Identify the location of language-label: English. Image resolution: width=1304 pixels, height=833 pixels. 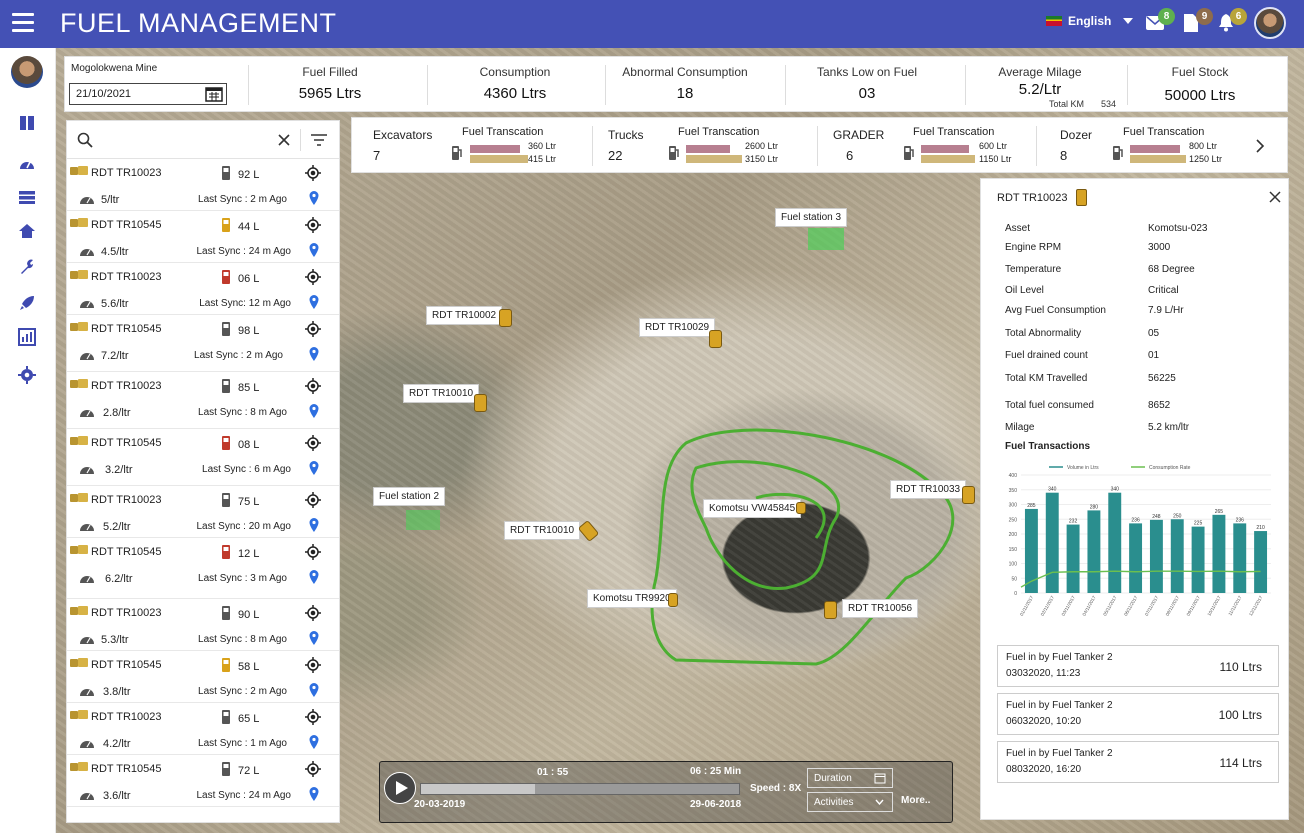
(1090, 21).